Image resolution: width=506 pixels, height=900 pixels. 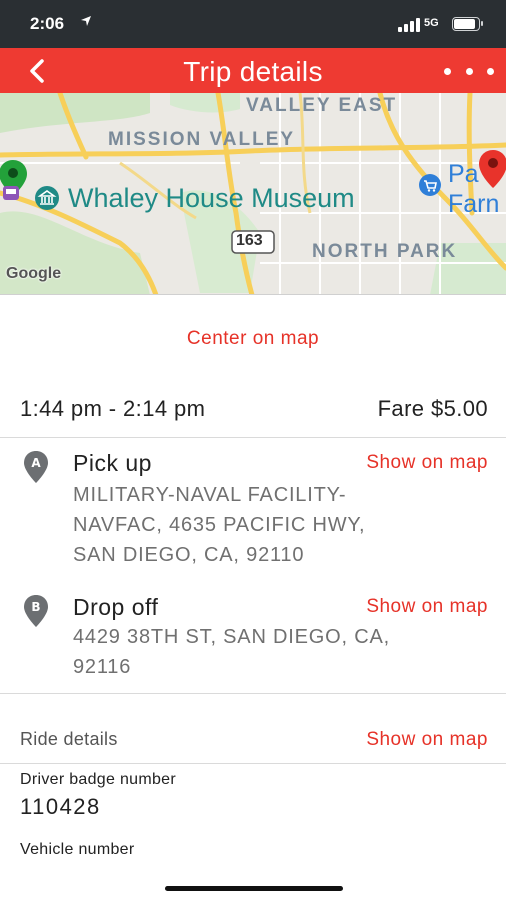 I want to click on map-label-mission-valley: MISSION VALLEY, so click(x=202, y=139).